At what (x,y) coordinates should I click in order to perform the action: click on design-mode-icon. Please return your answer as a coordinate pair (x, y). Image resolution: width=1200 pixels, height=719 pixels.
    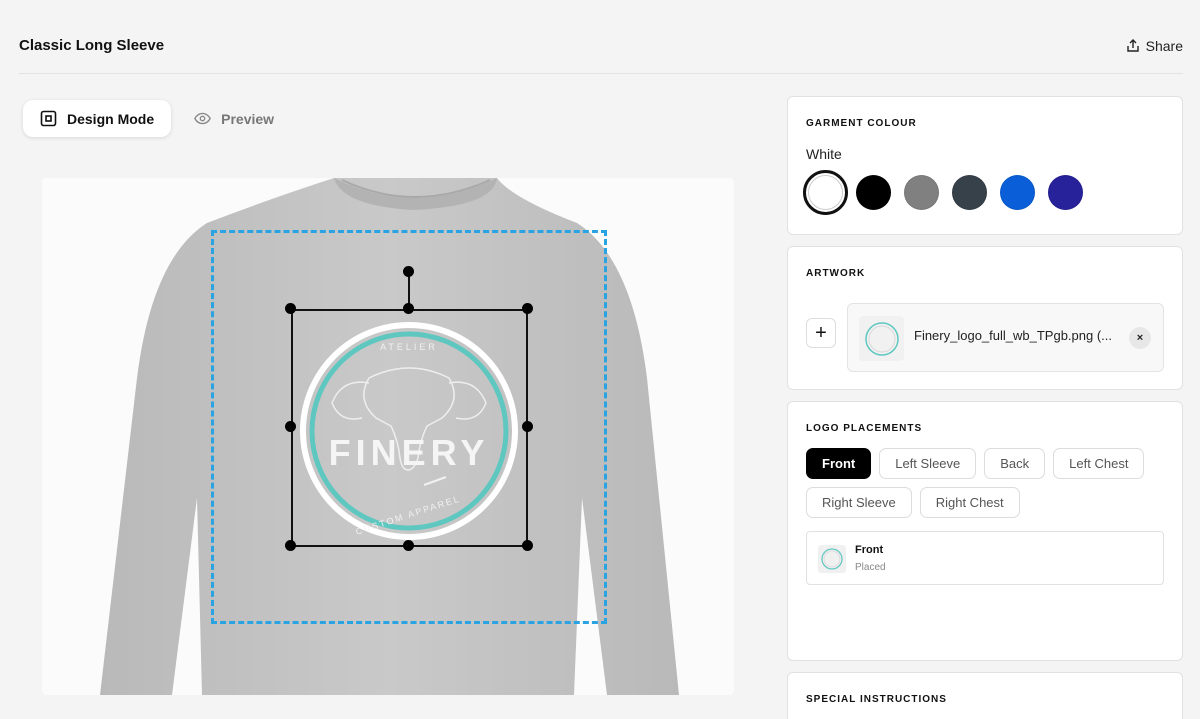
    Looking at the image, I should click on (48, 118).